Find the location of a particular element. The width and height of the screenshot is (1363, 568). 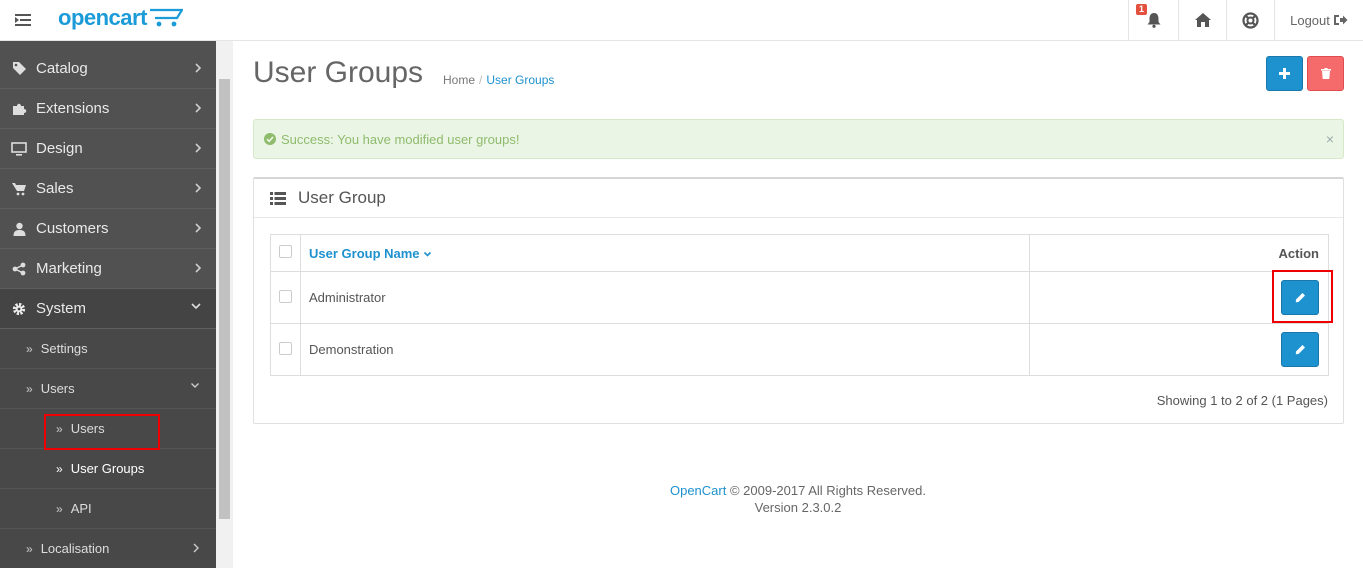

action-column-header: Action is located at coordinates (1179, 253).